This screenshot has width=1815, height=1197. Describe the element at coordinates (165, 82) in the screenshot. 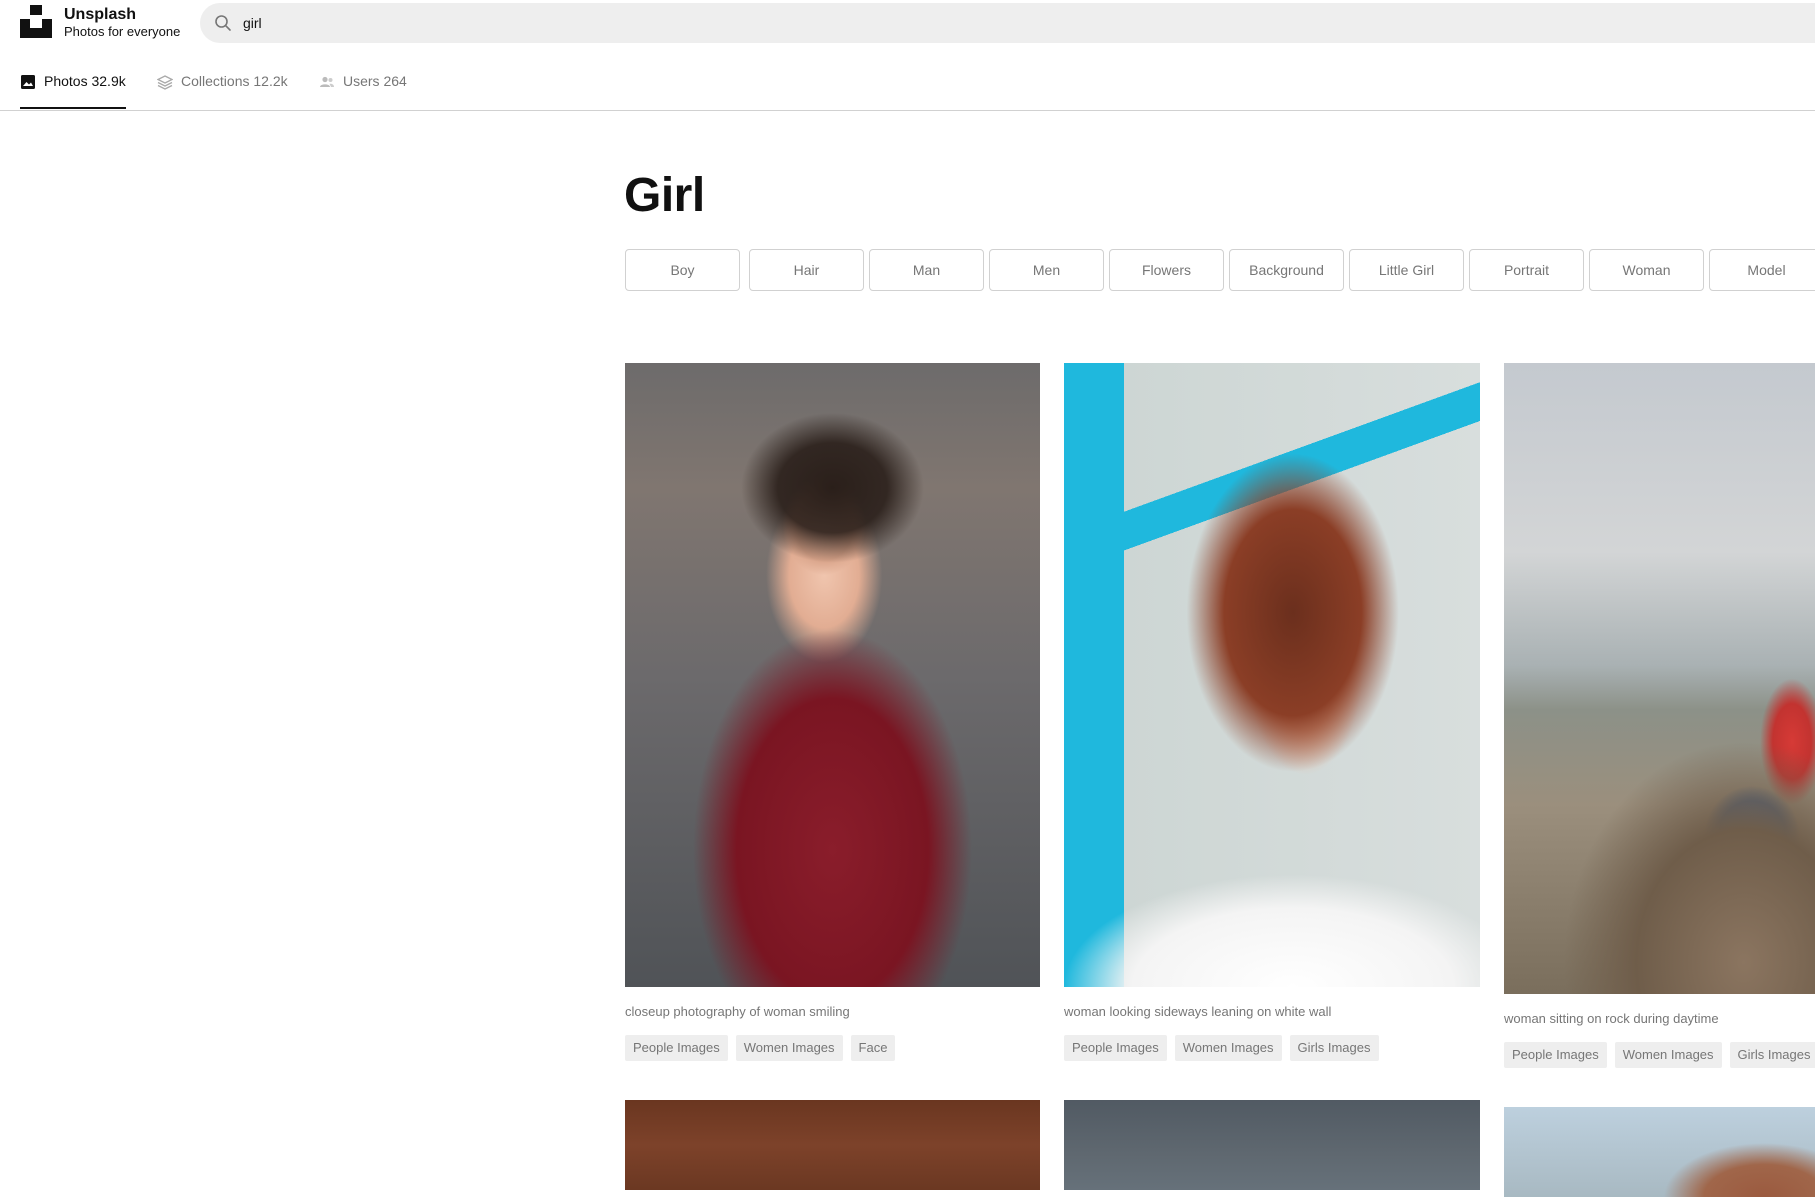

I see `stack-icon` at that location.